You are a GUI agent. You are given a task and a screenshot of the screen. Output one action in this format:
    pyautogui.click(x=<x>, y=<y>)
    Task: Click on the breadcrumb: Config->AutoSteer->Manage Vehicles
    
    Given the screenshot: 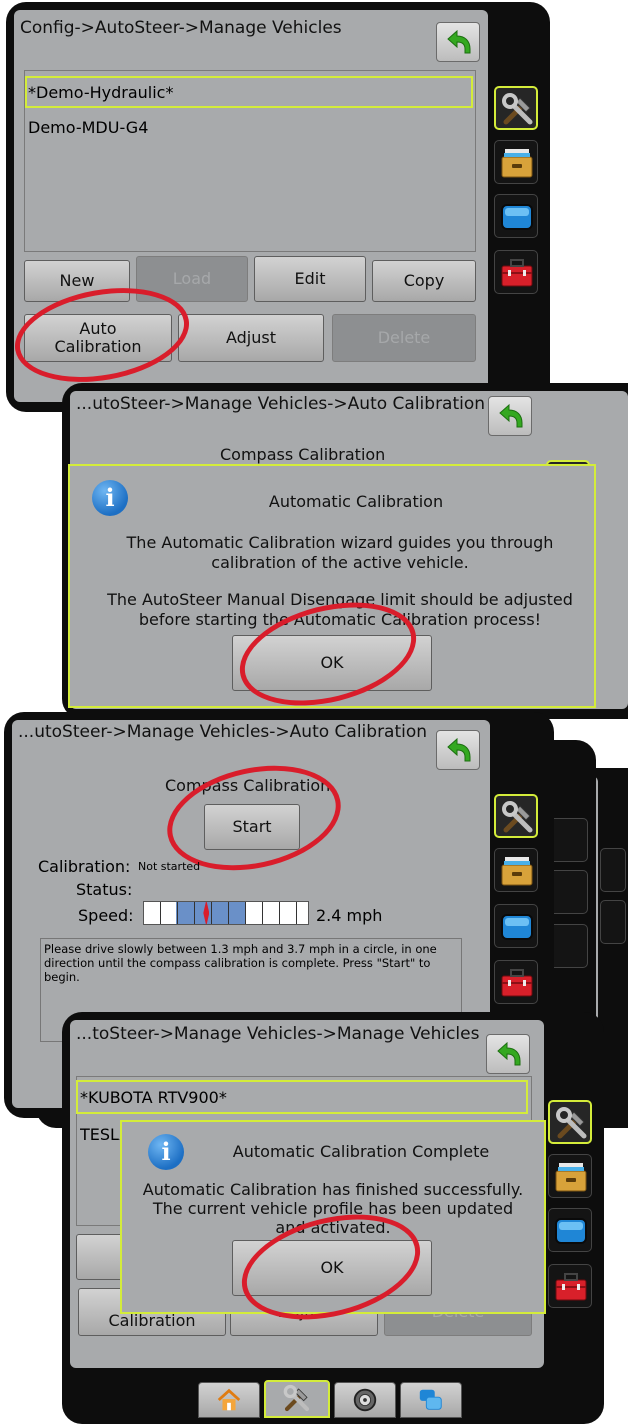 What is the action you would take?
    pyautogui.click(x=181, y=28)
    